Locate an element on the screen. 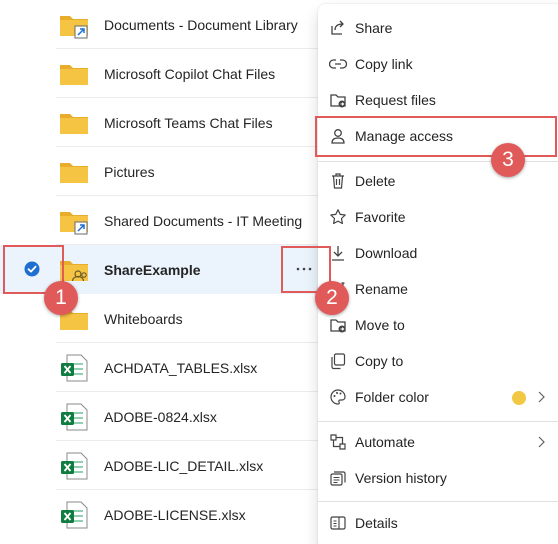 Image resolution: width=558 pixels, height=544 pixels. menu-item-label: Automate is located at coordinates (385, 442).